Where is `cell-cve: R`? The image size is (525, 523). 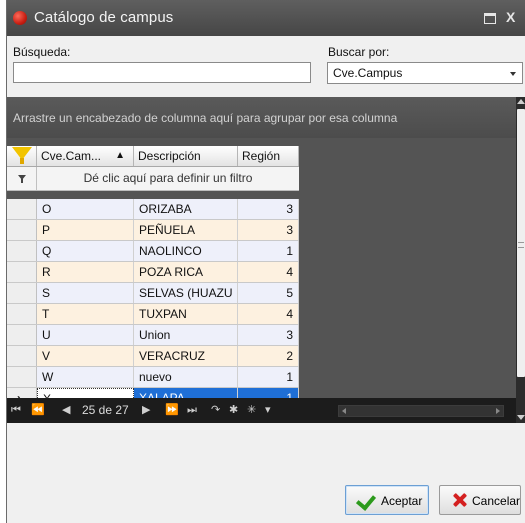 cell-cve: R is located at coordinates (85, 272).